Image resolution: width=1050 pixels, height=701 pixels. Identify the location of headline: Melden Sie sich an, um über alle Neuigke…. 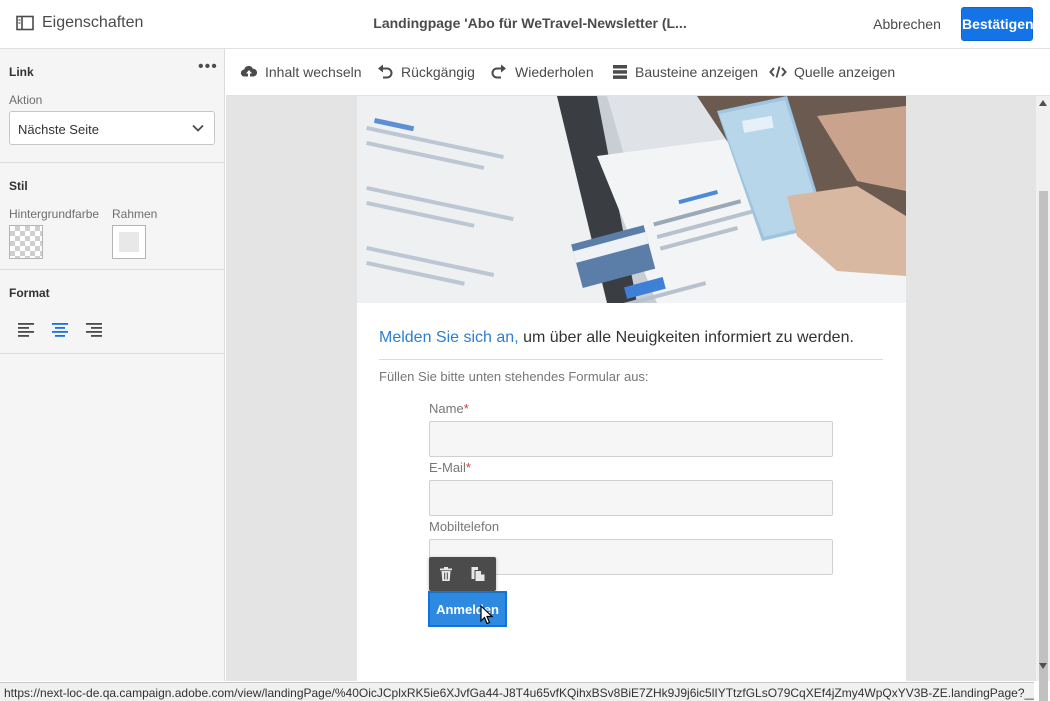
(616, 338).